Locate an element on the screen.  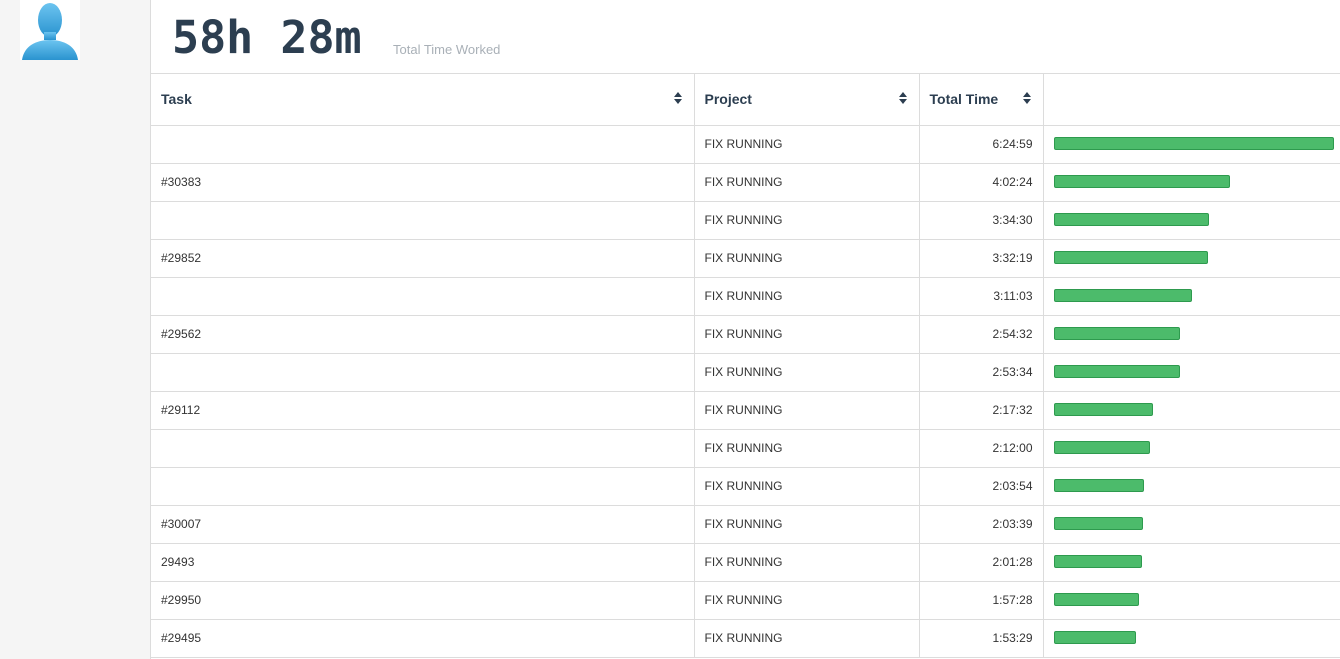
total-time-cell: 2:17:32 is located at coordinates (981, 410).